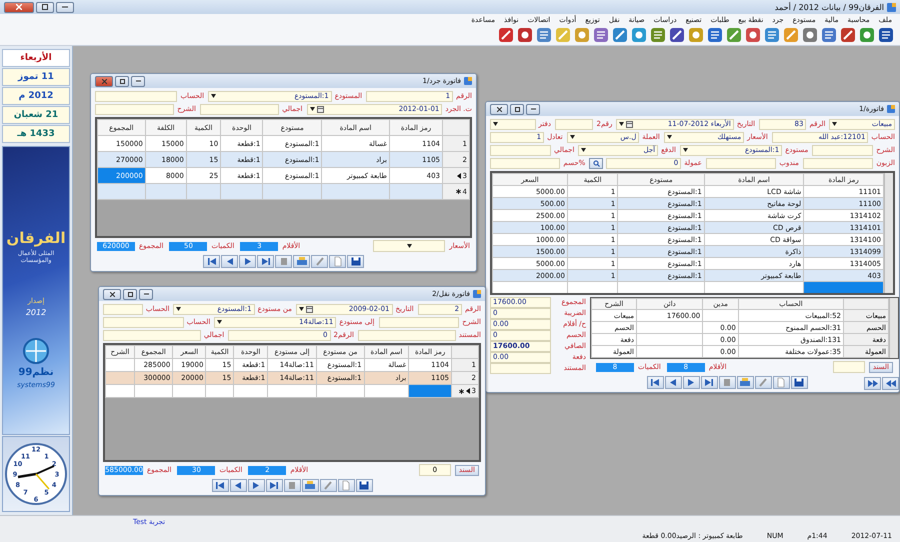 The image size is (900, 542). I want to click on double-right-icon, so click(872, 383).